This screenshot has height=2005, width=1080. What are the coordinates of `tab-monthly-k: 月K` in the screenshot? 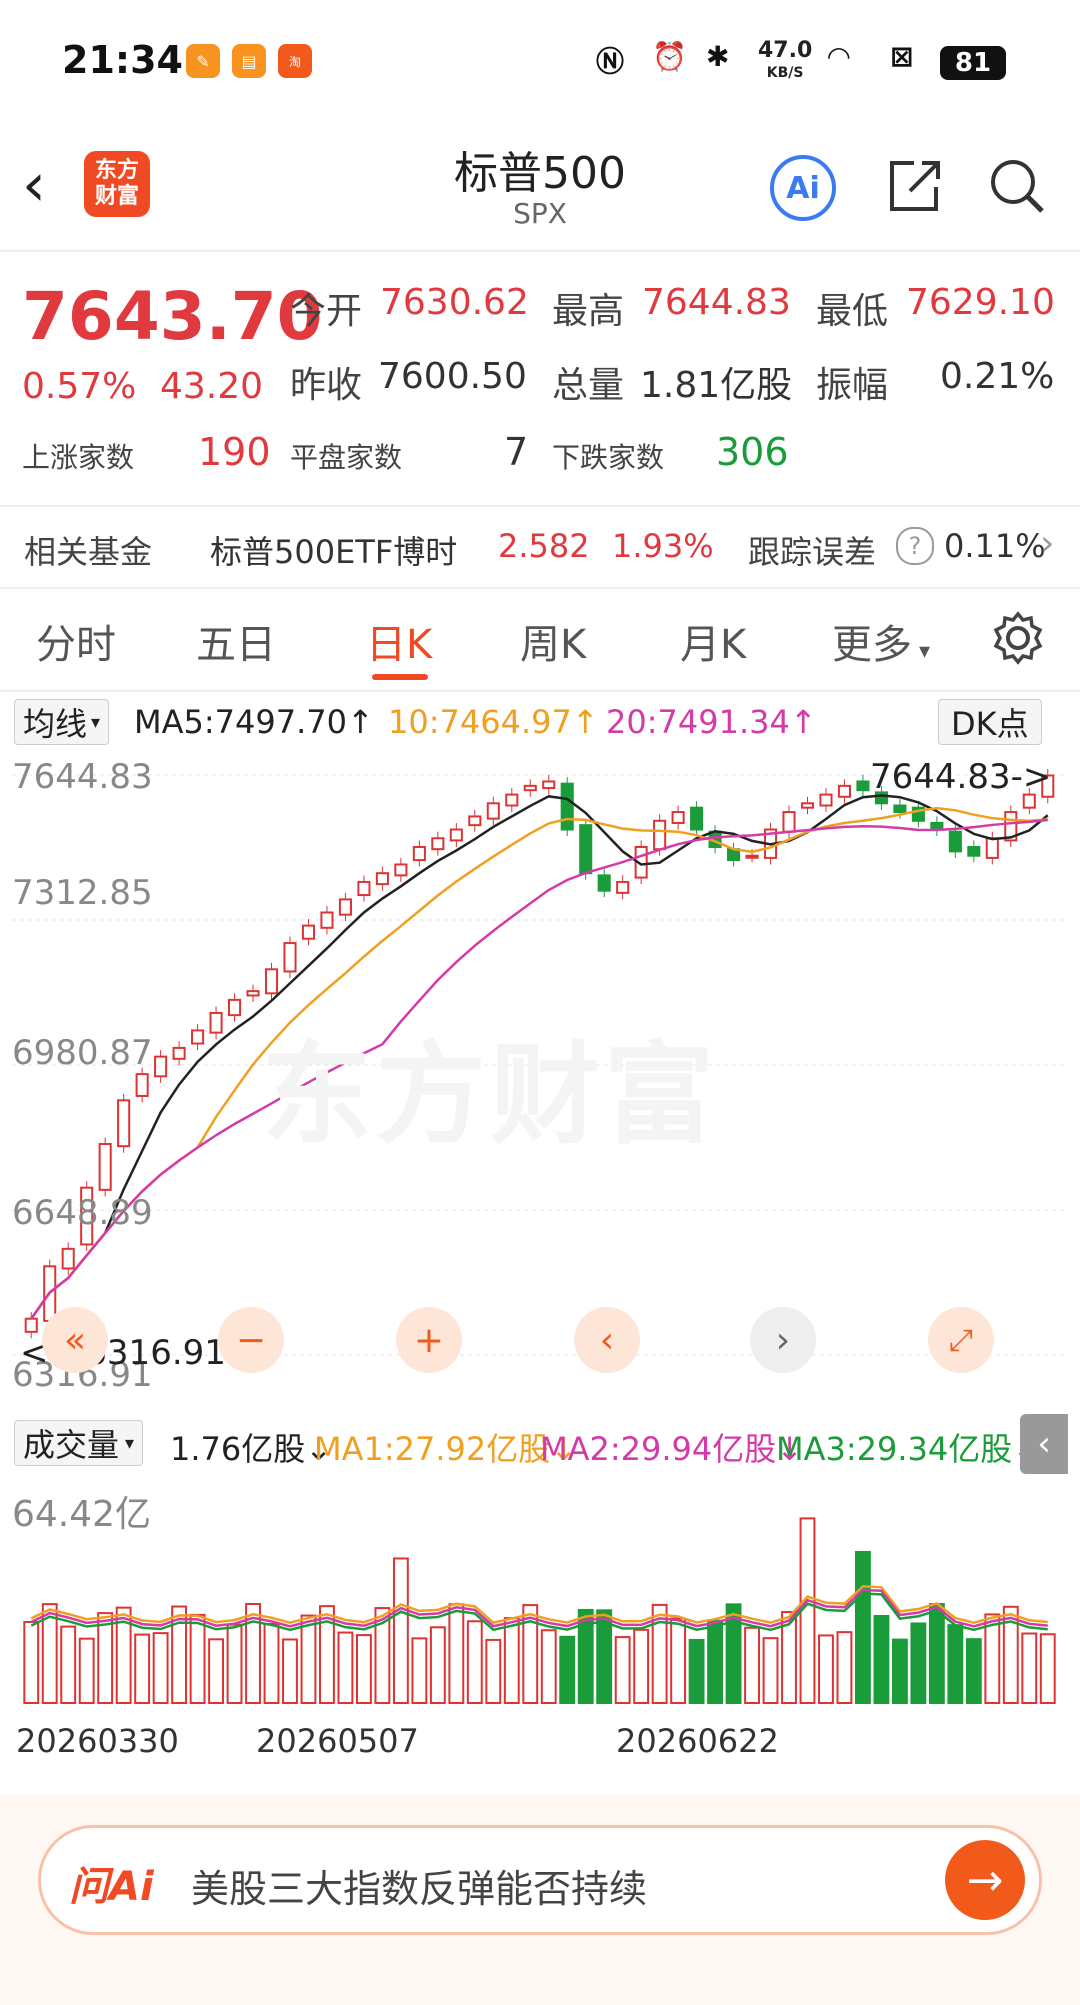 It's located at (713, 641).